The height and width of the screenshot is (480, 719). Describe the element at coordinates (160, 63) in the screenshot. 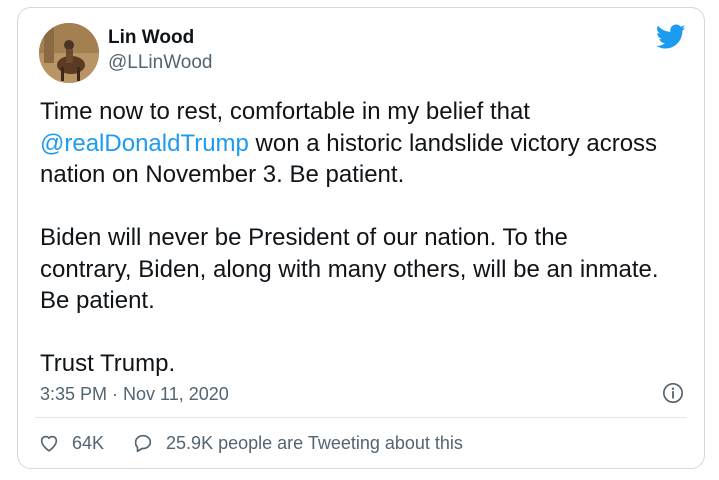

I see `author-handle: @LLinWood` at that location.